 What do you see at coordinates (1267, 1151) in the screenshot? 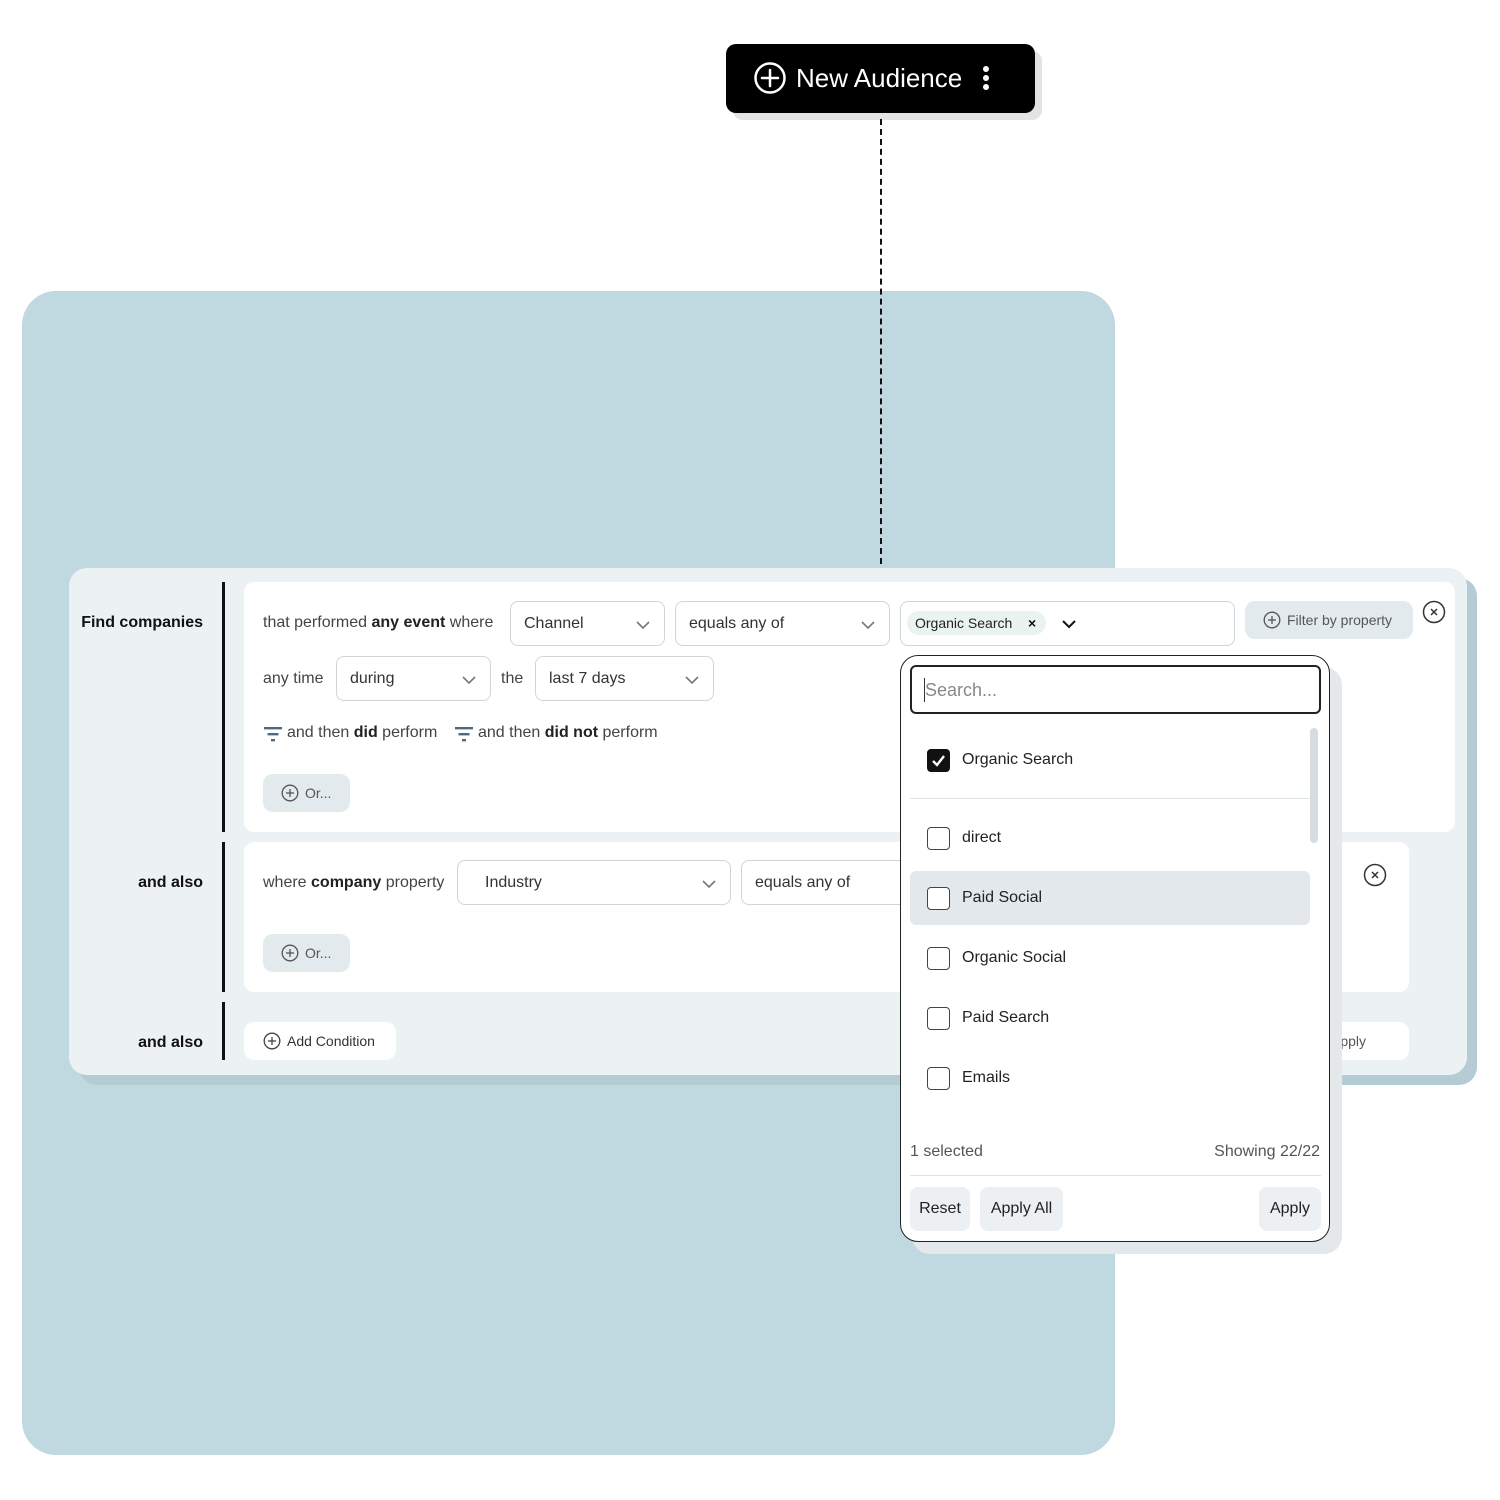
I see `showing-count: Showing 22/22` at bounding box center [1267, 1151].